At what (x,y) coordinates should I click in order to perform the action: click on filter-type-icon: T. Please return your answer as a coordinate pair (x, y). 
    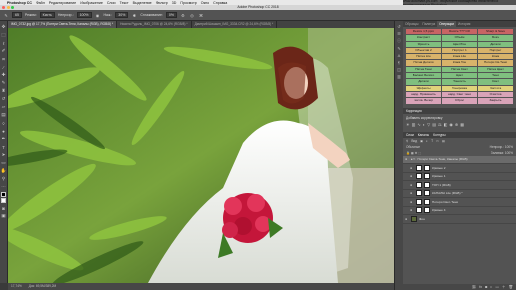
    Looking at the image, I should click on (432, 141).